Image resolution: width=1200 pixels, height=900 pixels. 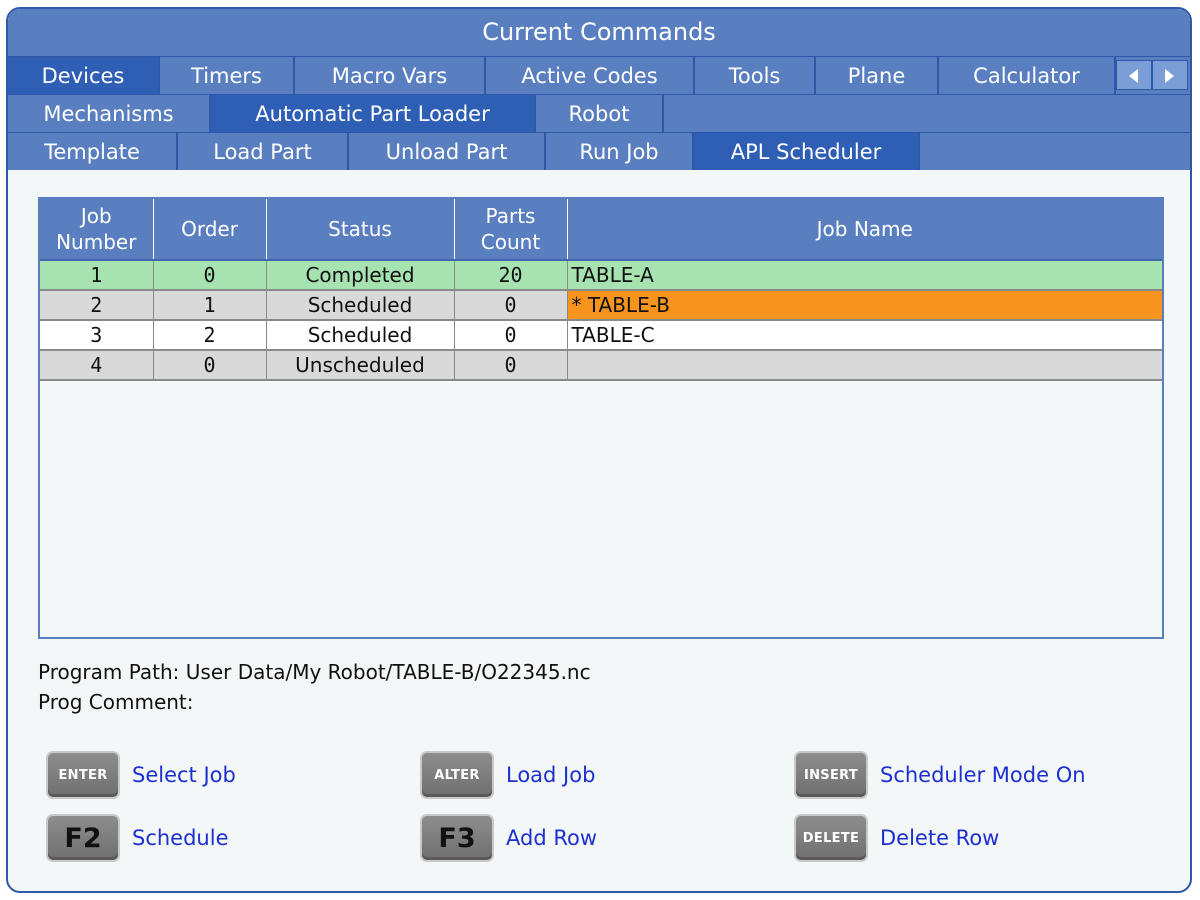 What do you see at coordinates (390, 75) in the screenshot?
I see `tab-macro-vars: Macro Vars` at bounding box center [390, 75].